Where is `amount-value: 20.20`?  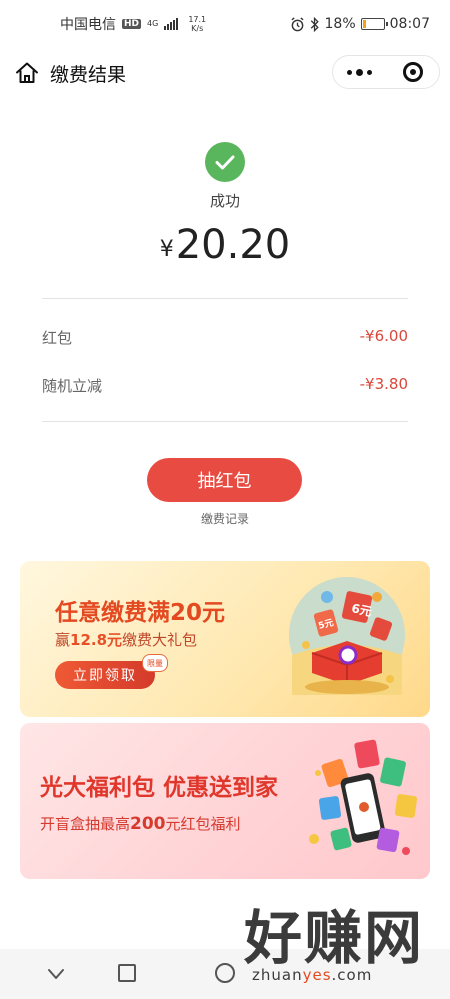 amount-value: 20.20 is located at coordinates (233, 245).